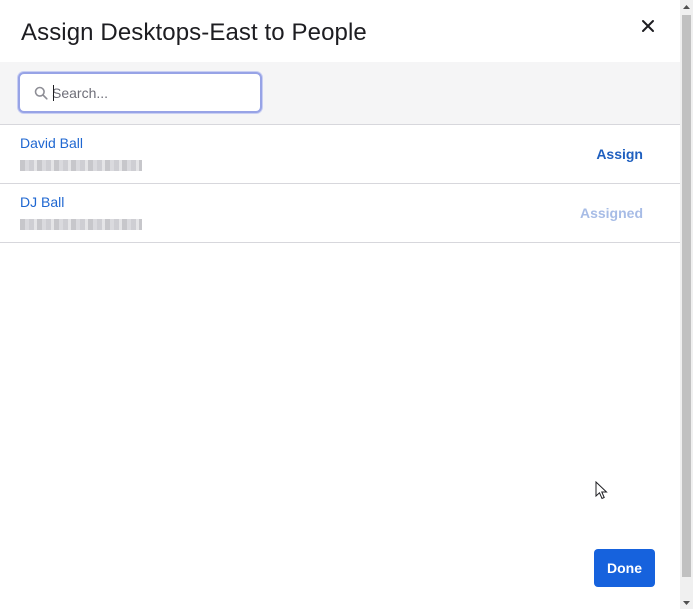 The height and width of the screenshot is (609, 693). Describe the element at coordinates (624, 568) in the screenshot. I see `done-button: Done` at that location.